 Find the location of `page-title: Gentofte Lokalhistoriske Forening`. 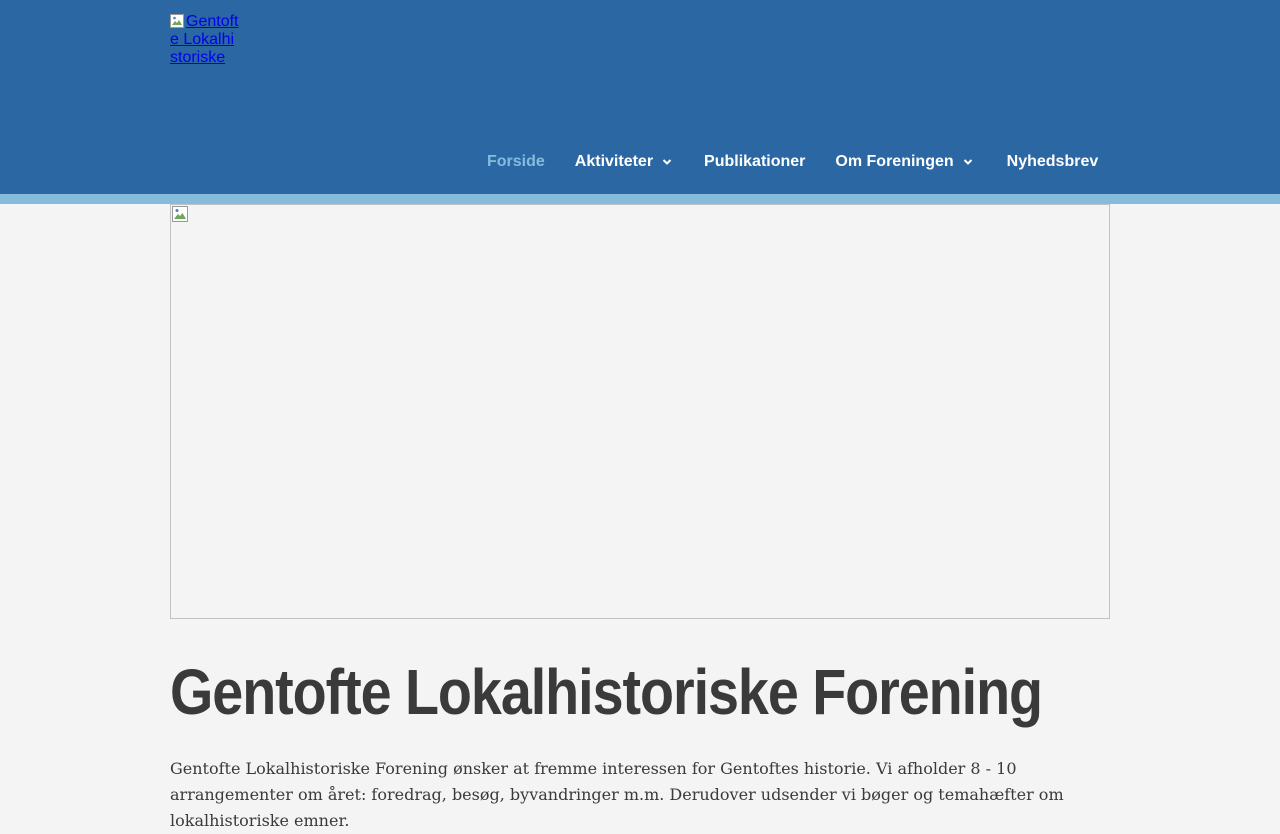

page-title: Gentofte Lokalhistoriske Forening is located at coordinates (606, 692).